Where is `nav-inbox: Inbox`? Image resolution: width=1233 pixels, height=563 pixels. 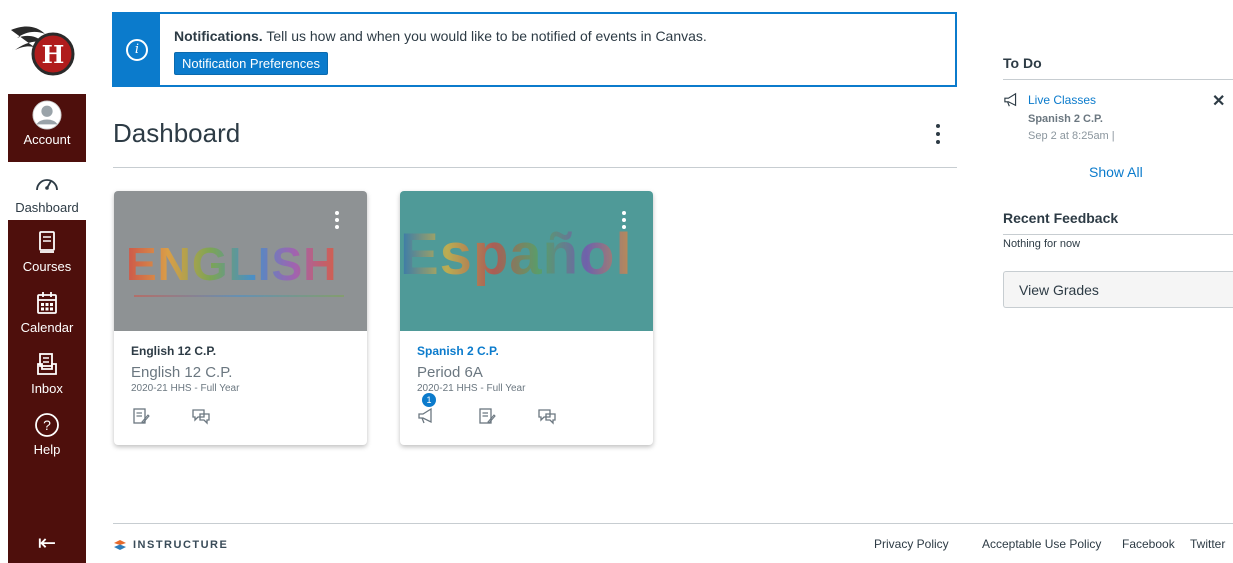
nav-inbox: Inbox is located at coordinates (47, 374).